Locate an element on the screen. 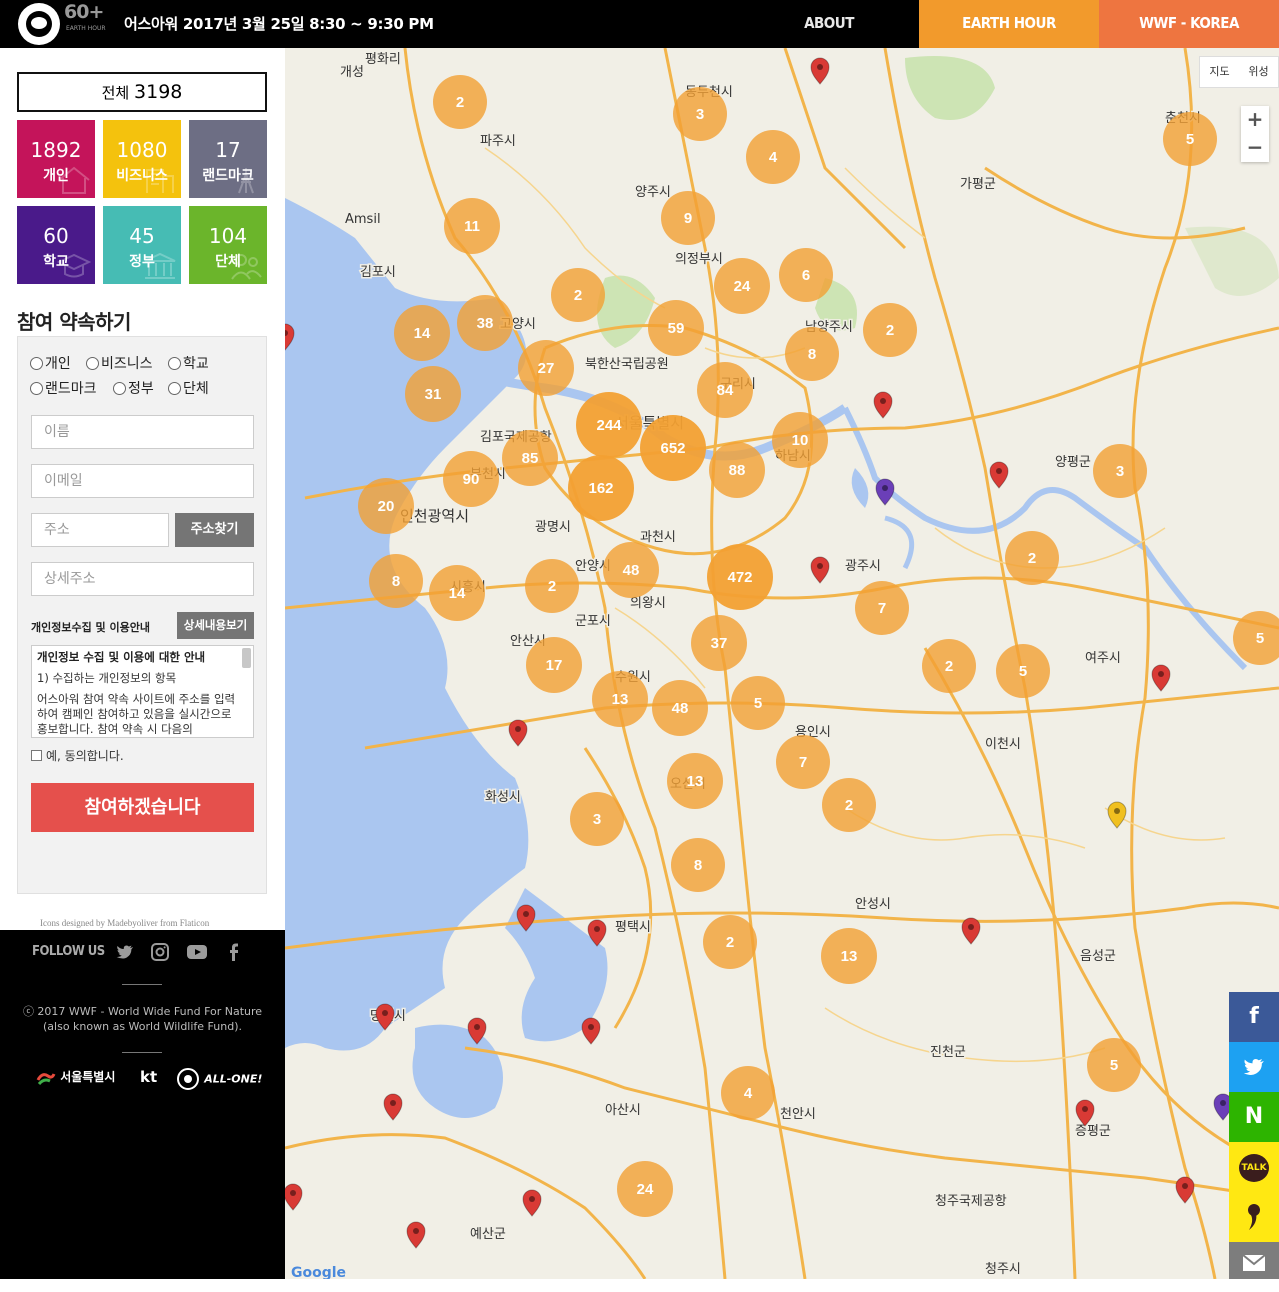 Image resolution: width=1279 pixels, height=1292 pixels. participation-cluster: 11 is located at coordinates (472, 226).